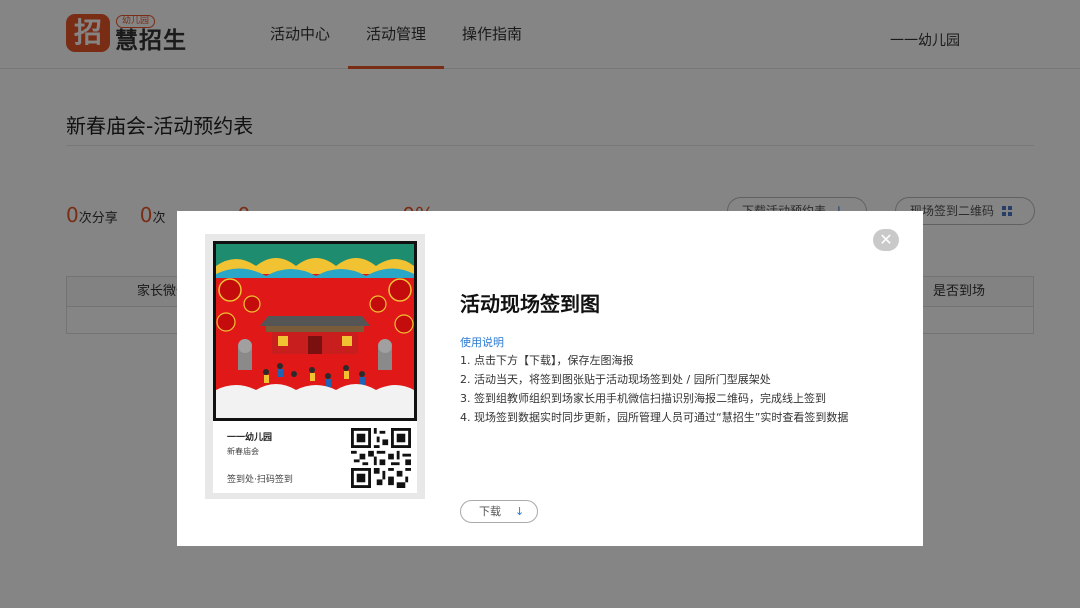  Describe the element at coordinates (886, 240) in the screenshot. I see `close-icon: ✕` at that location.